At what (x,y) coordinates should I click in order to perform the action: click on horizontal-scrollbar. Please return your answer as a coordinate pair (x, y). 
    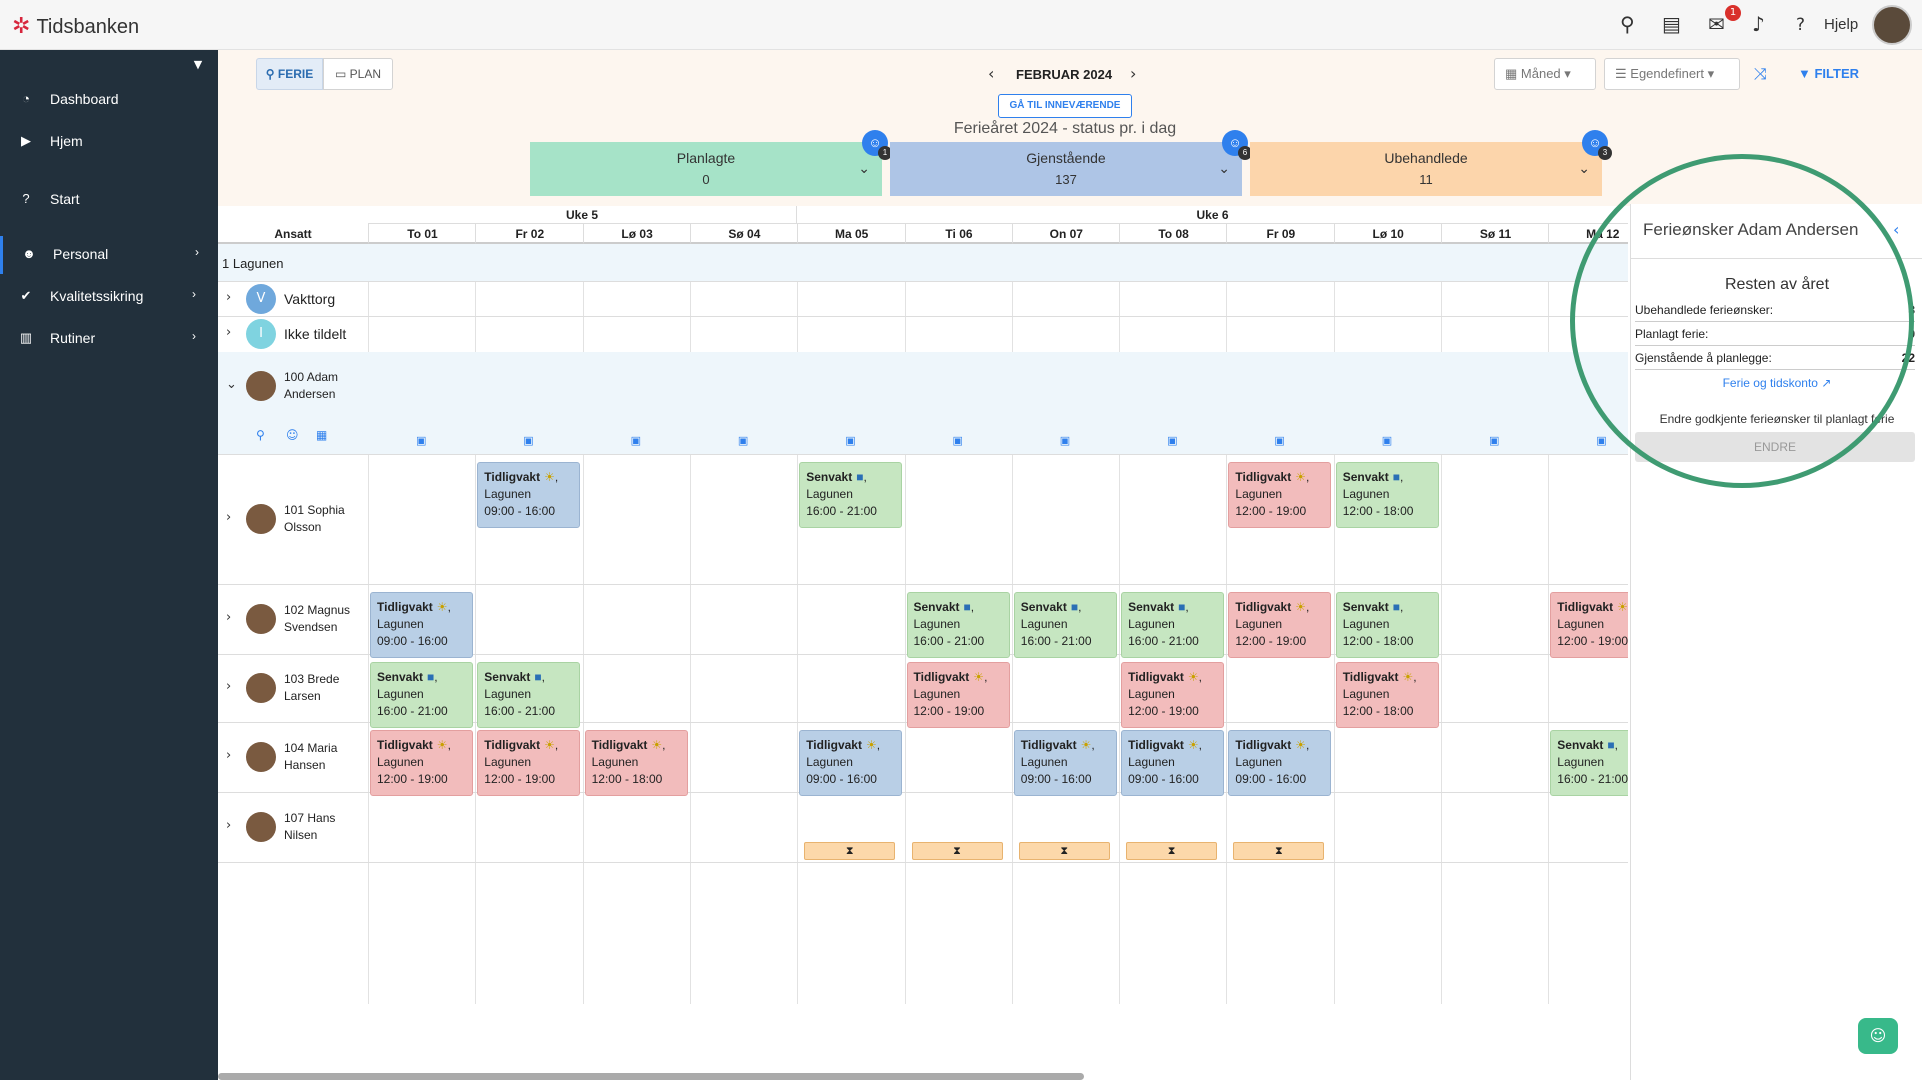
    Looking at the image, I should click on (651, 1076).